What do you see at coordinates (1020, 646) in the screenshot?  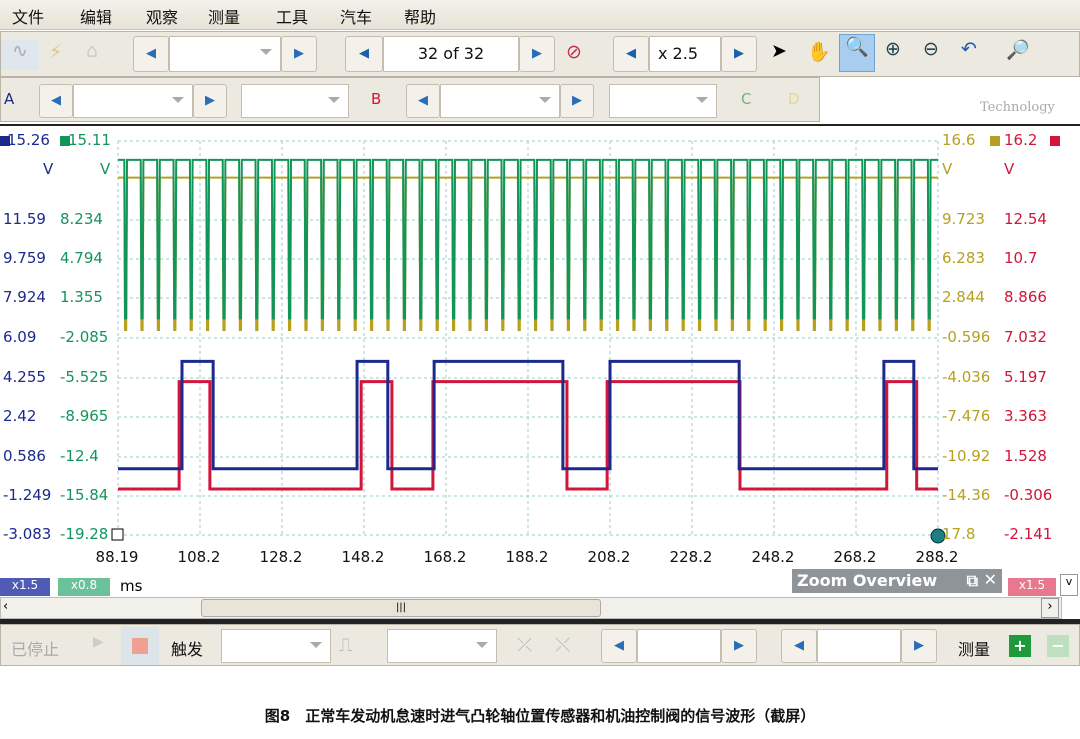 I see `add-measurement-button: +` at bounding box center [1020, 646].